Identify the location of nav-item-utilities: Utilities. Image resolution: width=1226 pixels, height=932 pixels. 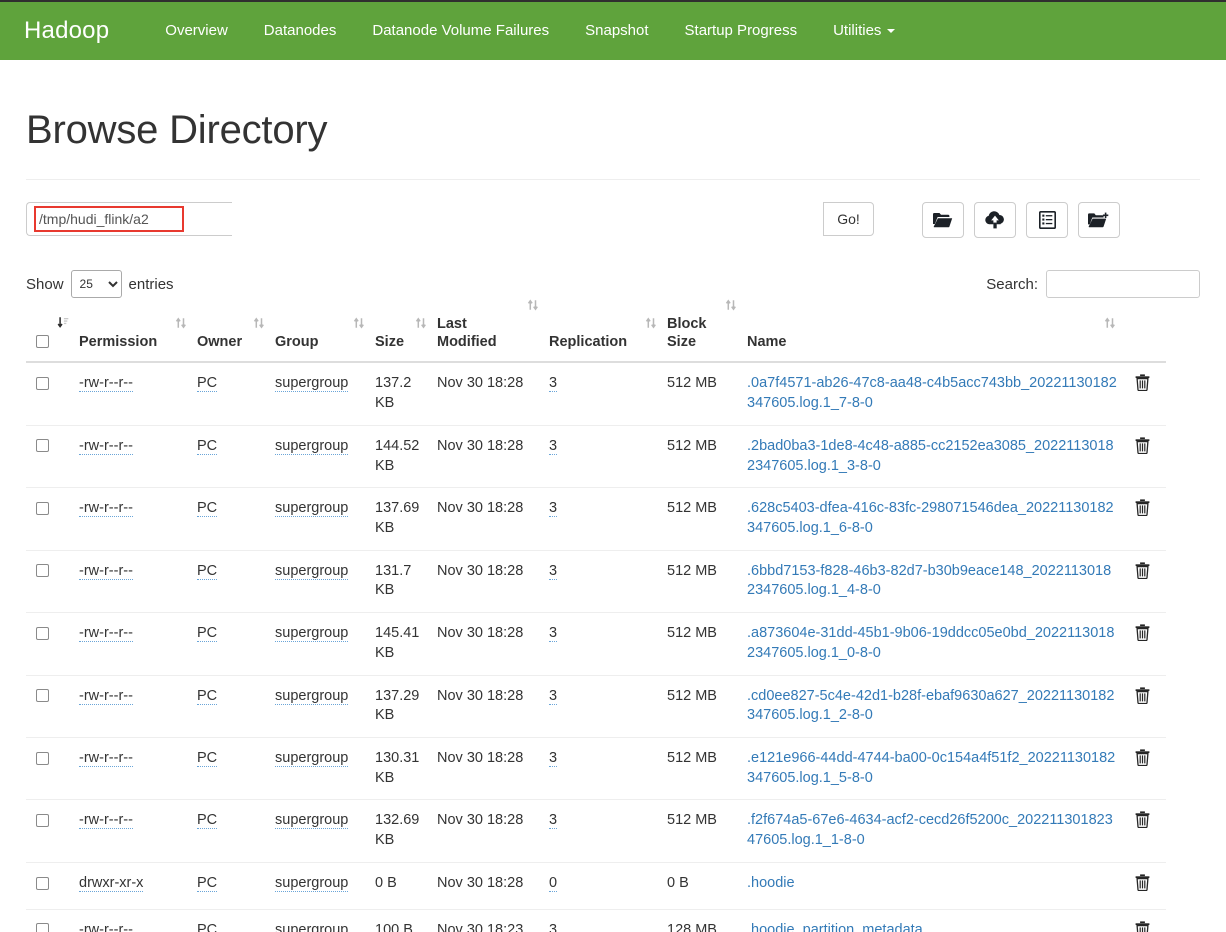
(864, 31).